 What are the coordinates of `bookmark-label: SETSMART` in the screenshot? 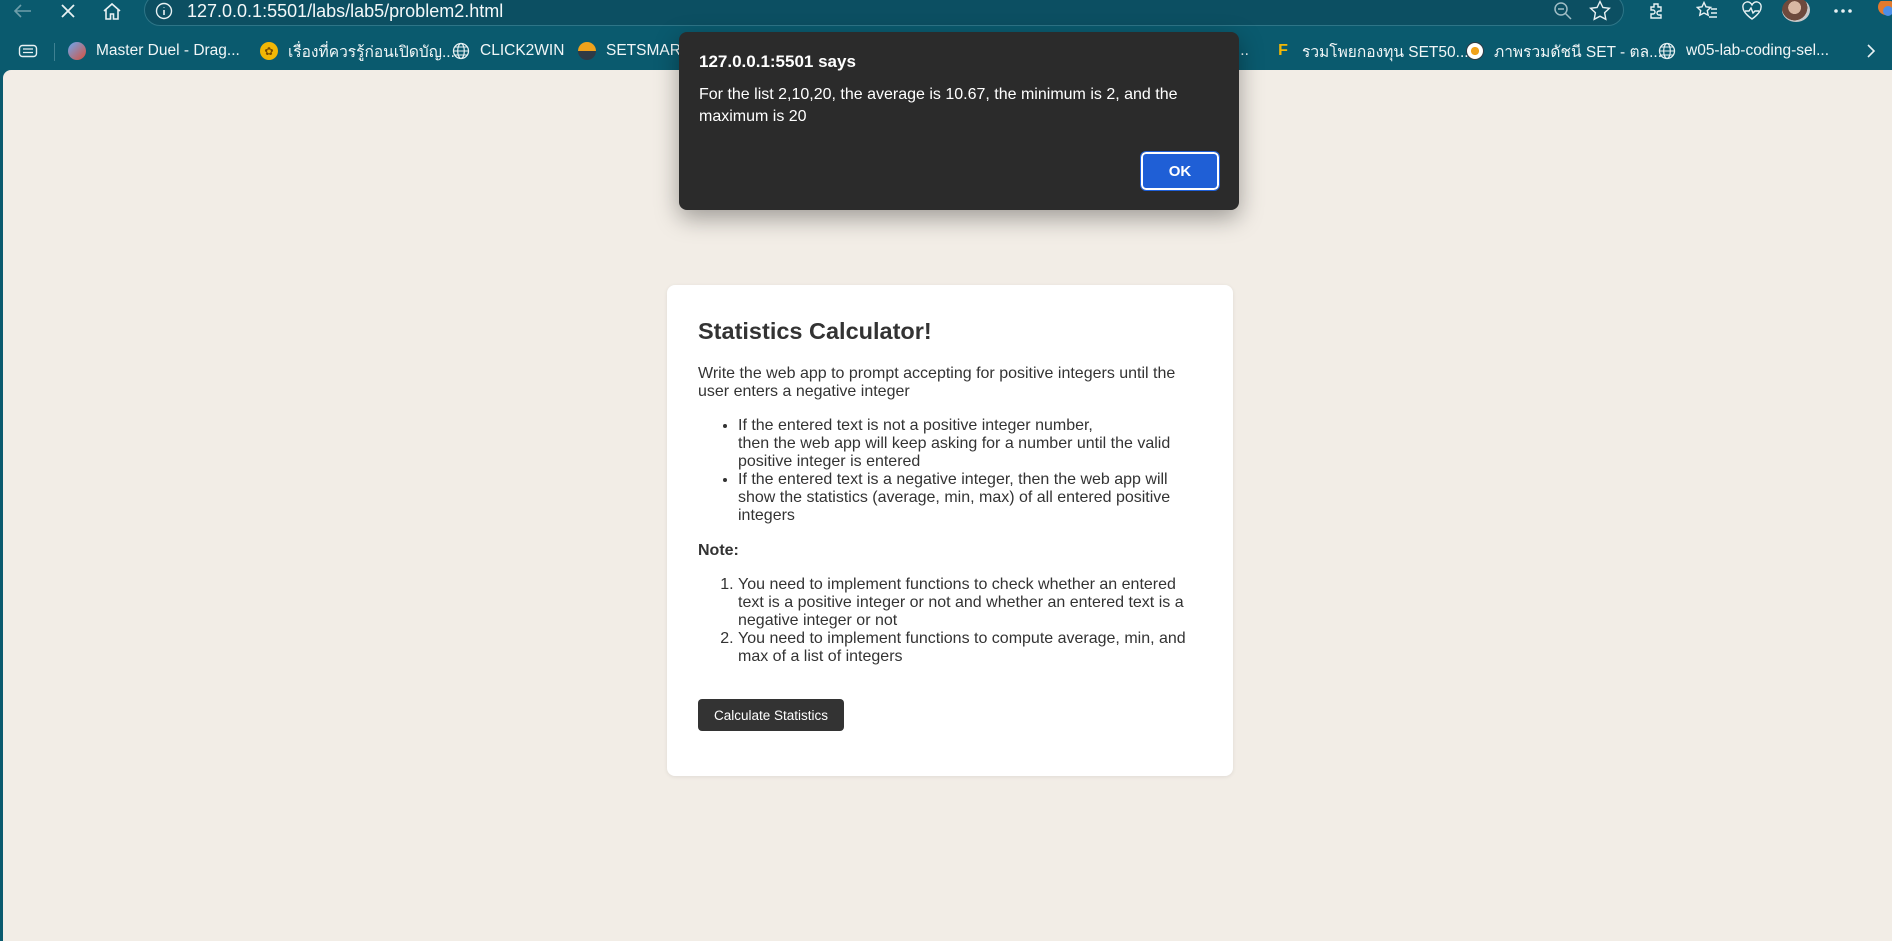 It's located at (648, 50).